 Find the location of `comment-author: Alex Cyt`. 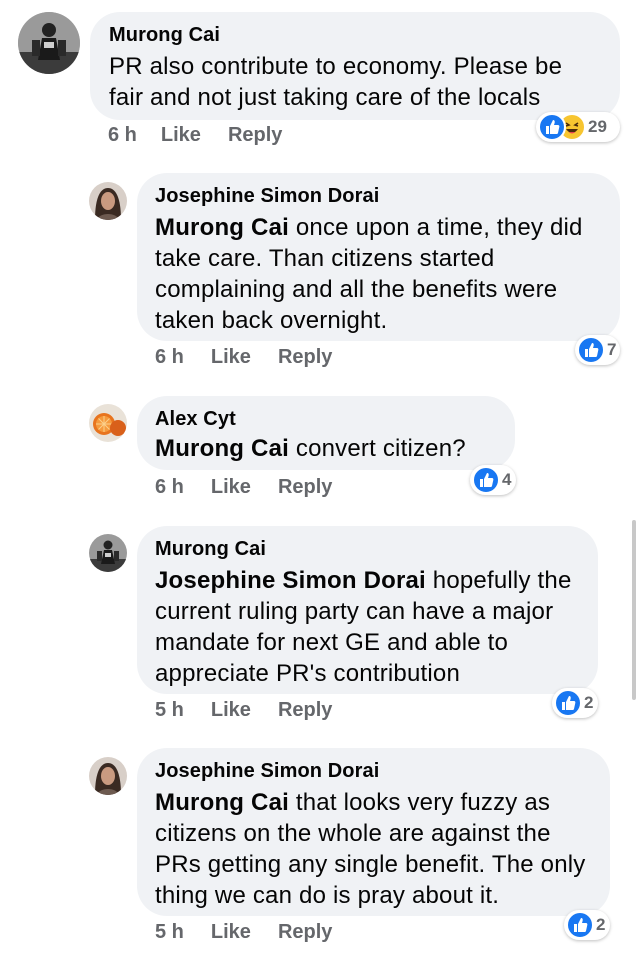

comment-author: Alex Cyt is located at coordinates (326, 419).